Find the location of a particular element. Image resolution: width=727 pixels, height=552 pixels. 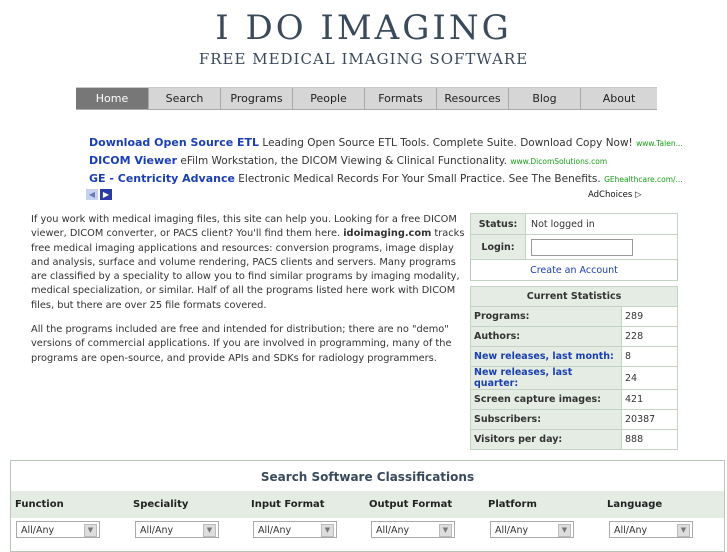

input-format-select-value: All/Any is located at coordinates (275, 530).